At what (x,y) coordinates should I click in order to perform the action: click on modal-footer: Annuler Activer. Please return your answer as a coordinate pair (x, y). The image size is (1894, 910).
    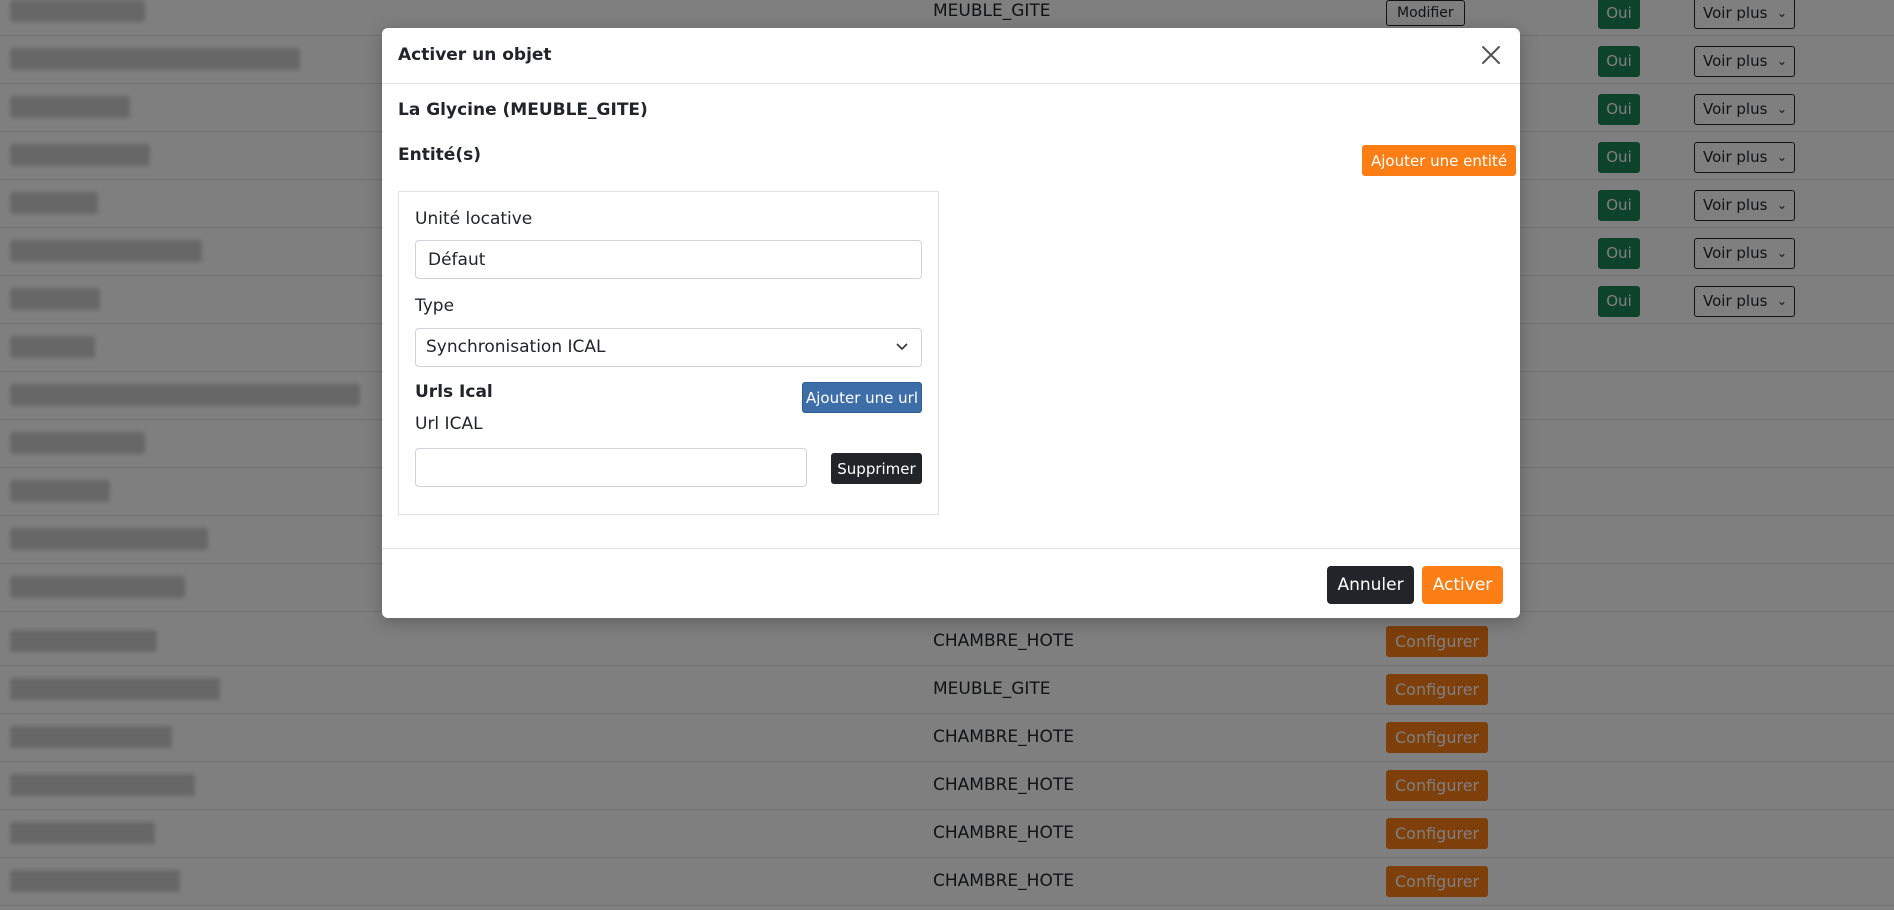
    Looking at the image, I should click on (951, 583).